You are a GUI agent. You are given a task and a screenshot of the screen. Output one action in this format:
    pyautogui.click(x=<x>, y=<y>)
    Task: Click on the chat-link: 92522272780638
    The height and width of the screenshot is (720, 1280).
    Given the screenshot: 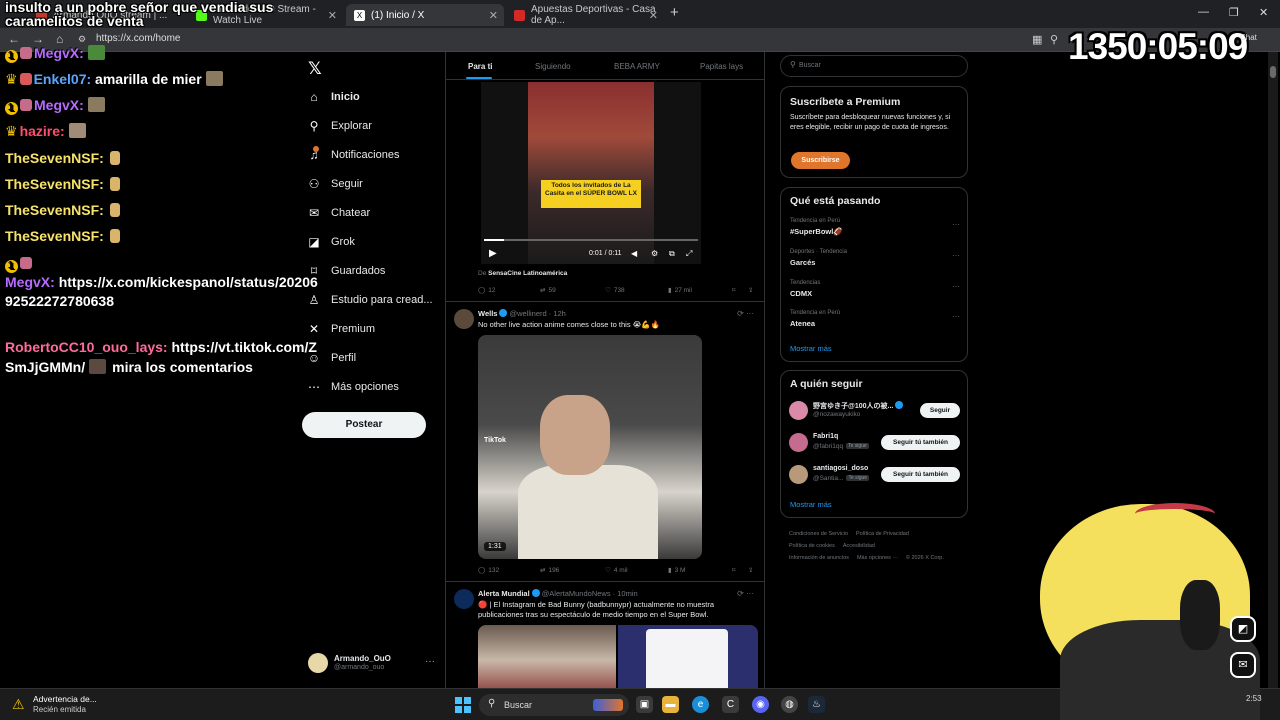 What is the action you would take?
    pyautogui.click(x=59, y=301)
    